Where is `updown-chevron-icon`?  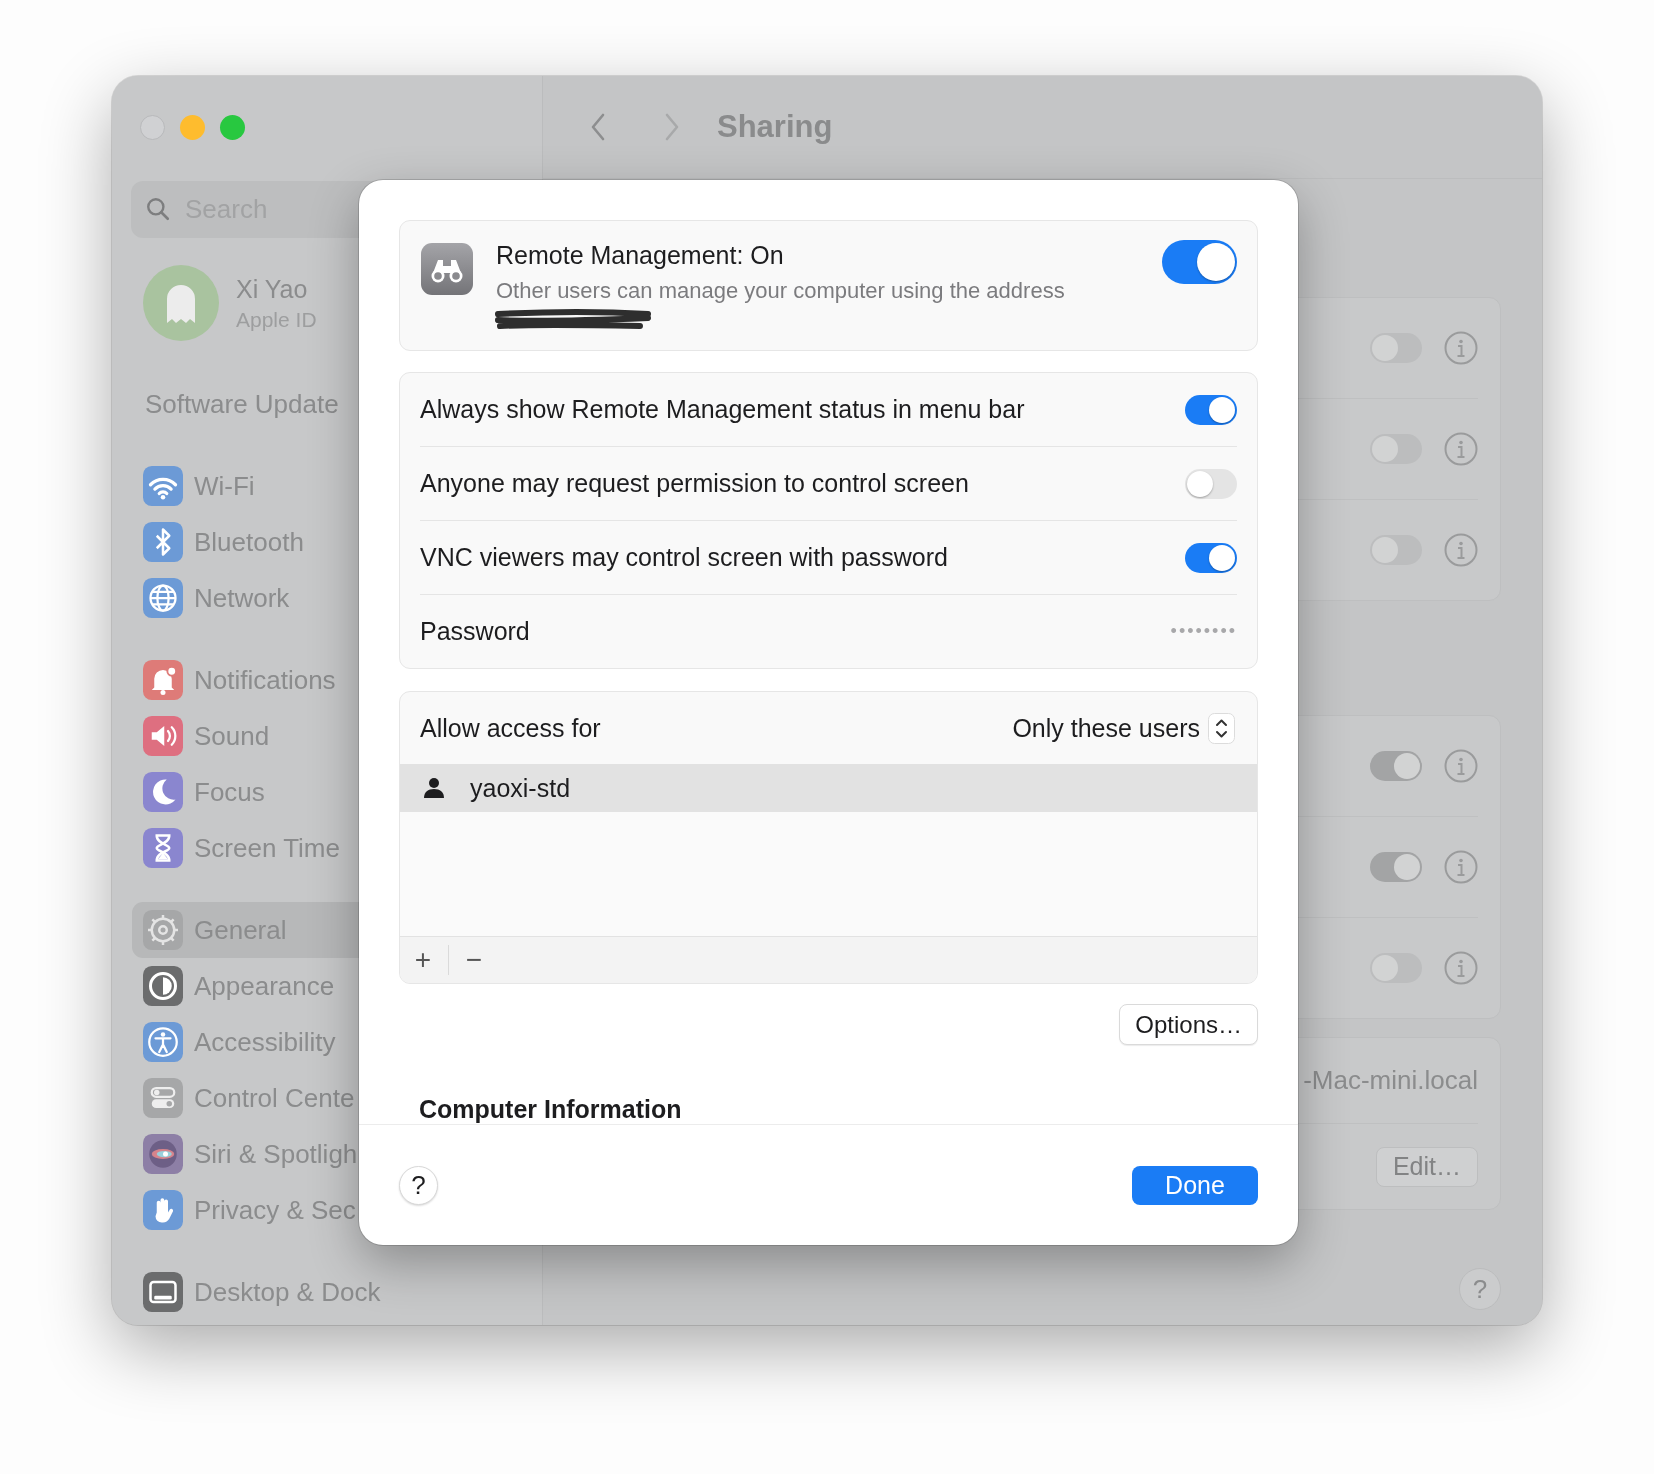 updown-chevron-icon is located at coordinates (1221, 728).